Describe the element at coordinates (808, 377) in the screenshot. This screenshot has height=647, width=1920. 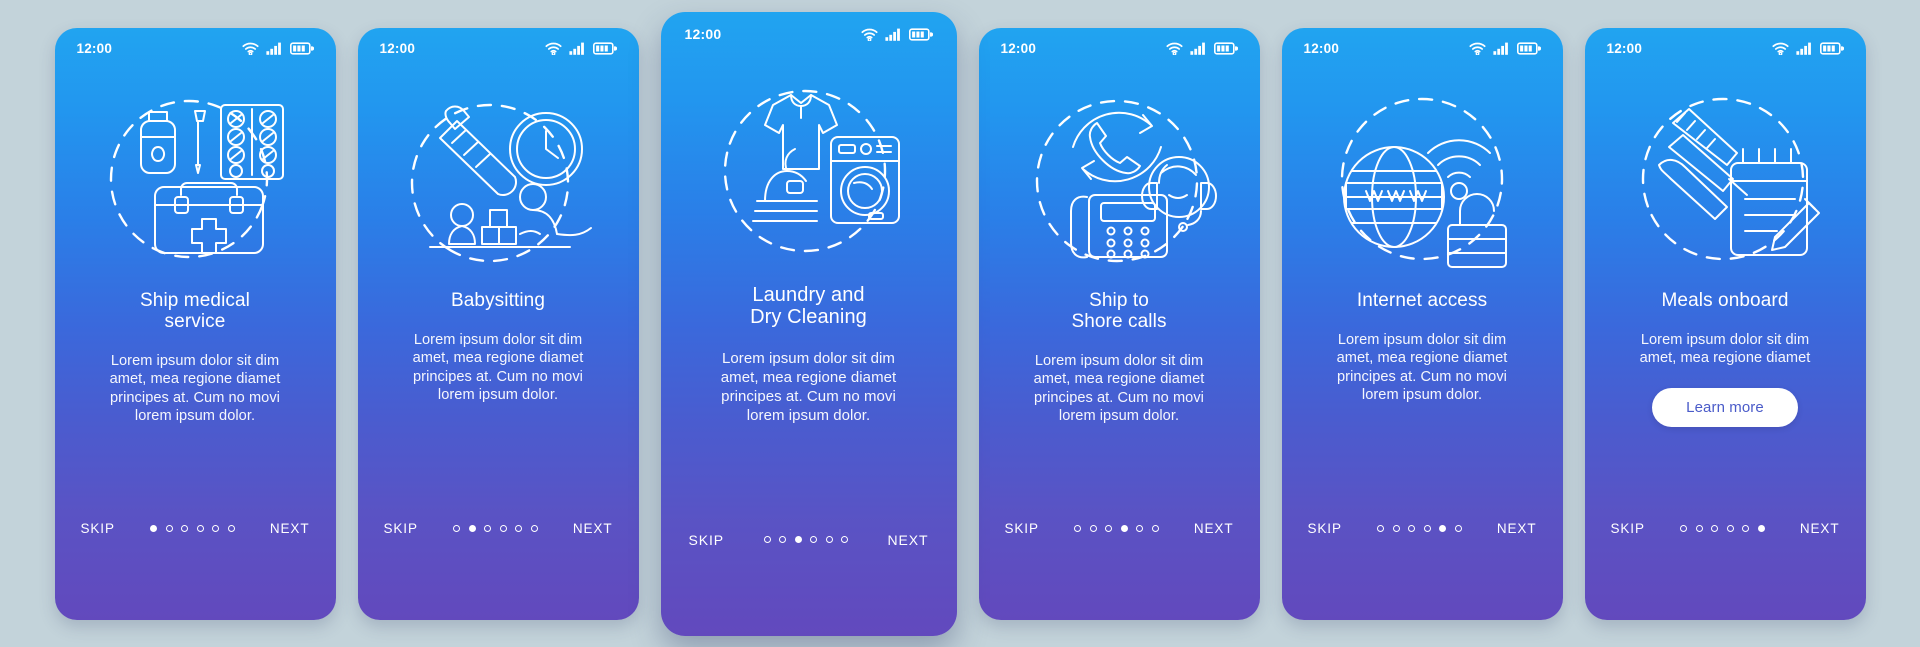
I see `screen-description-line: amet, mea regione diamet` at that location.